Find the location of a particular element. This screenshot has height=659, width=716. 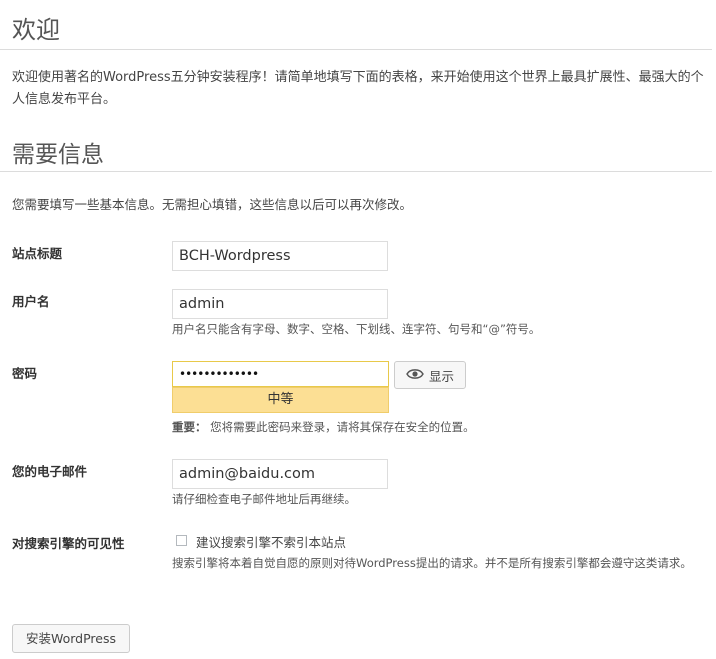

show-password-button: 显示 is located at coordinates (430, 375).